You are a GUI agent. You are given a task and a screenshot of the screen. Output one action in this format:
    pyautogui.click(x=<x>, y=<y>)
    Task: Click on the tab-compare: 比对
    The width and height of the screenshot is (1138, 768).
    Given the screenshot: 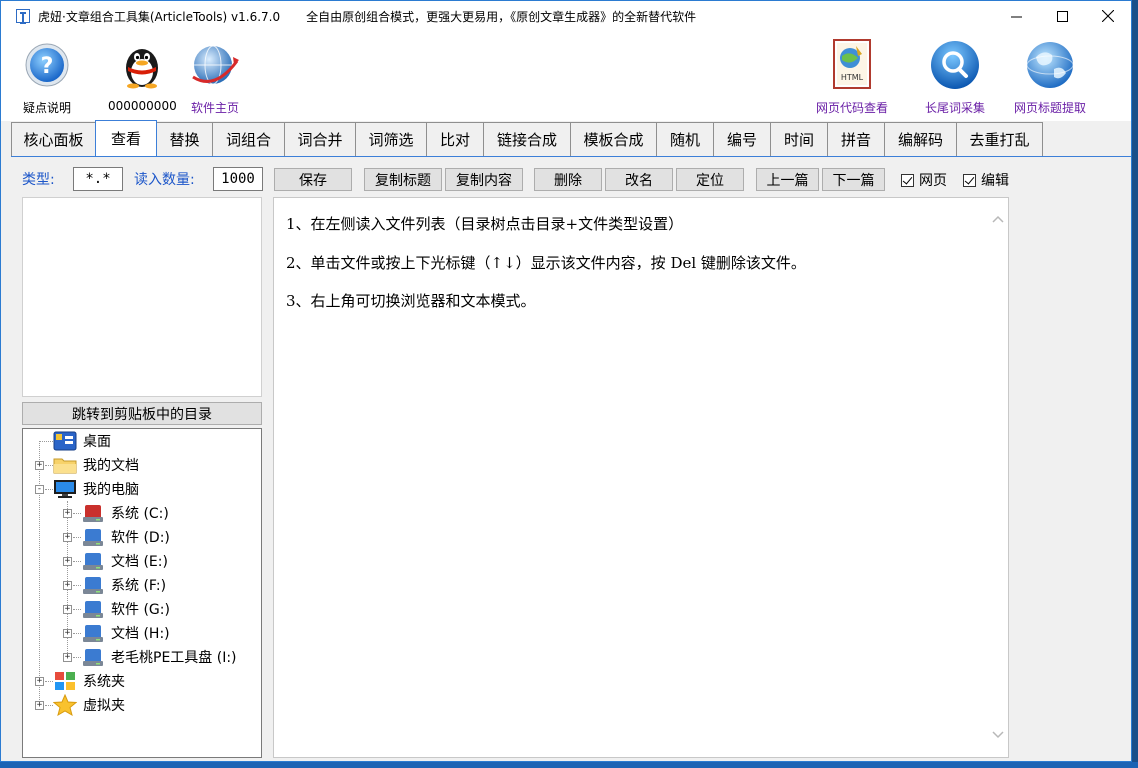 What is the action you would take?
    pyautogui.click(x=455, y=139)
    